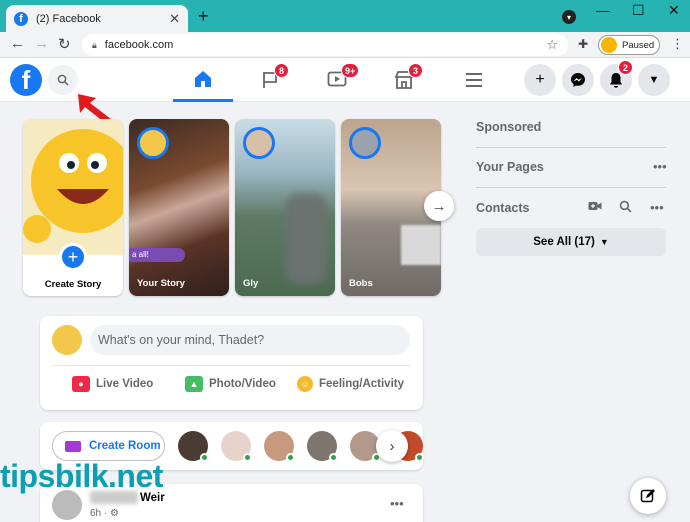 The image size is (690, 522). I want to click on back-icon: ←, so click(17, 43).